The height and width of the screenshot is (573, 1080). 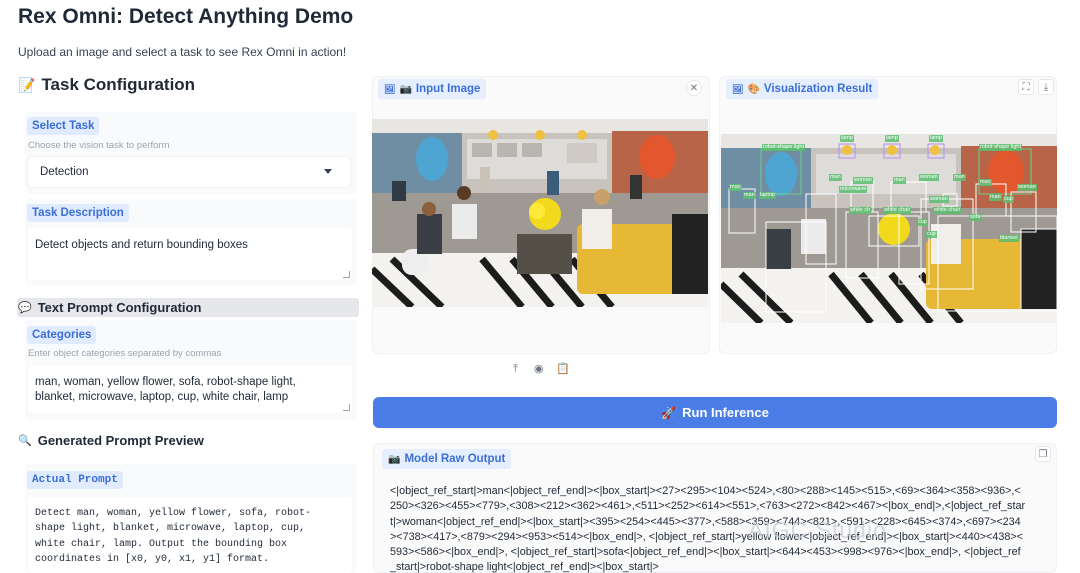 I want to click on categories-label: Categories, so click(x=62, y=335).